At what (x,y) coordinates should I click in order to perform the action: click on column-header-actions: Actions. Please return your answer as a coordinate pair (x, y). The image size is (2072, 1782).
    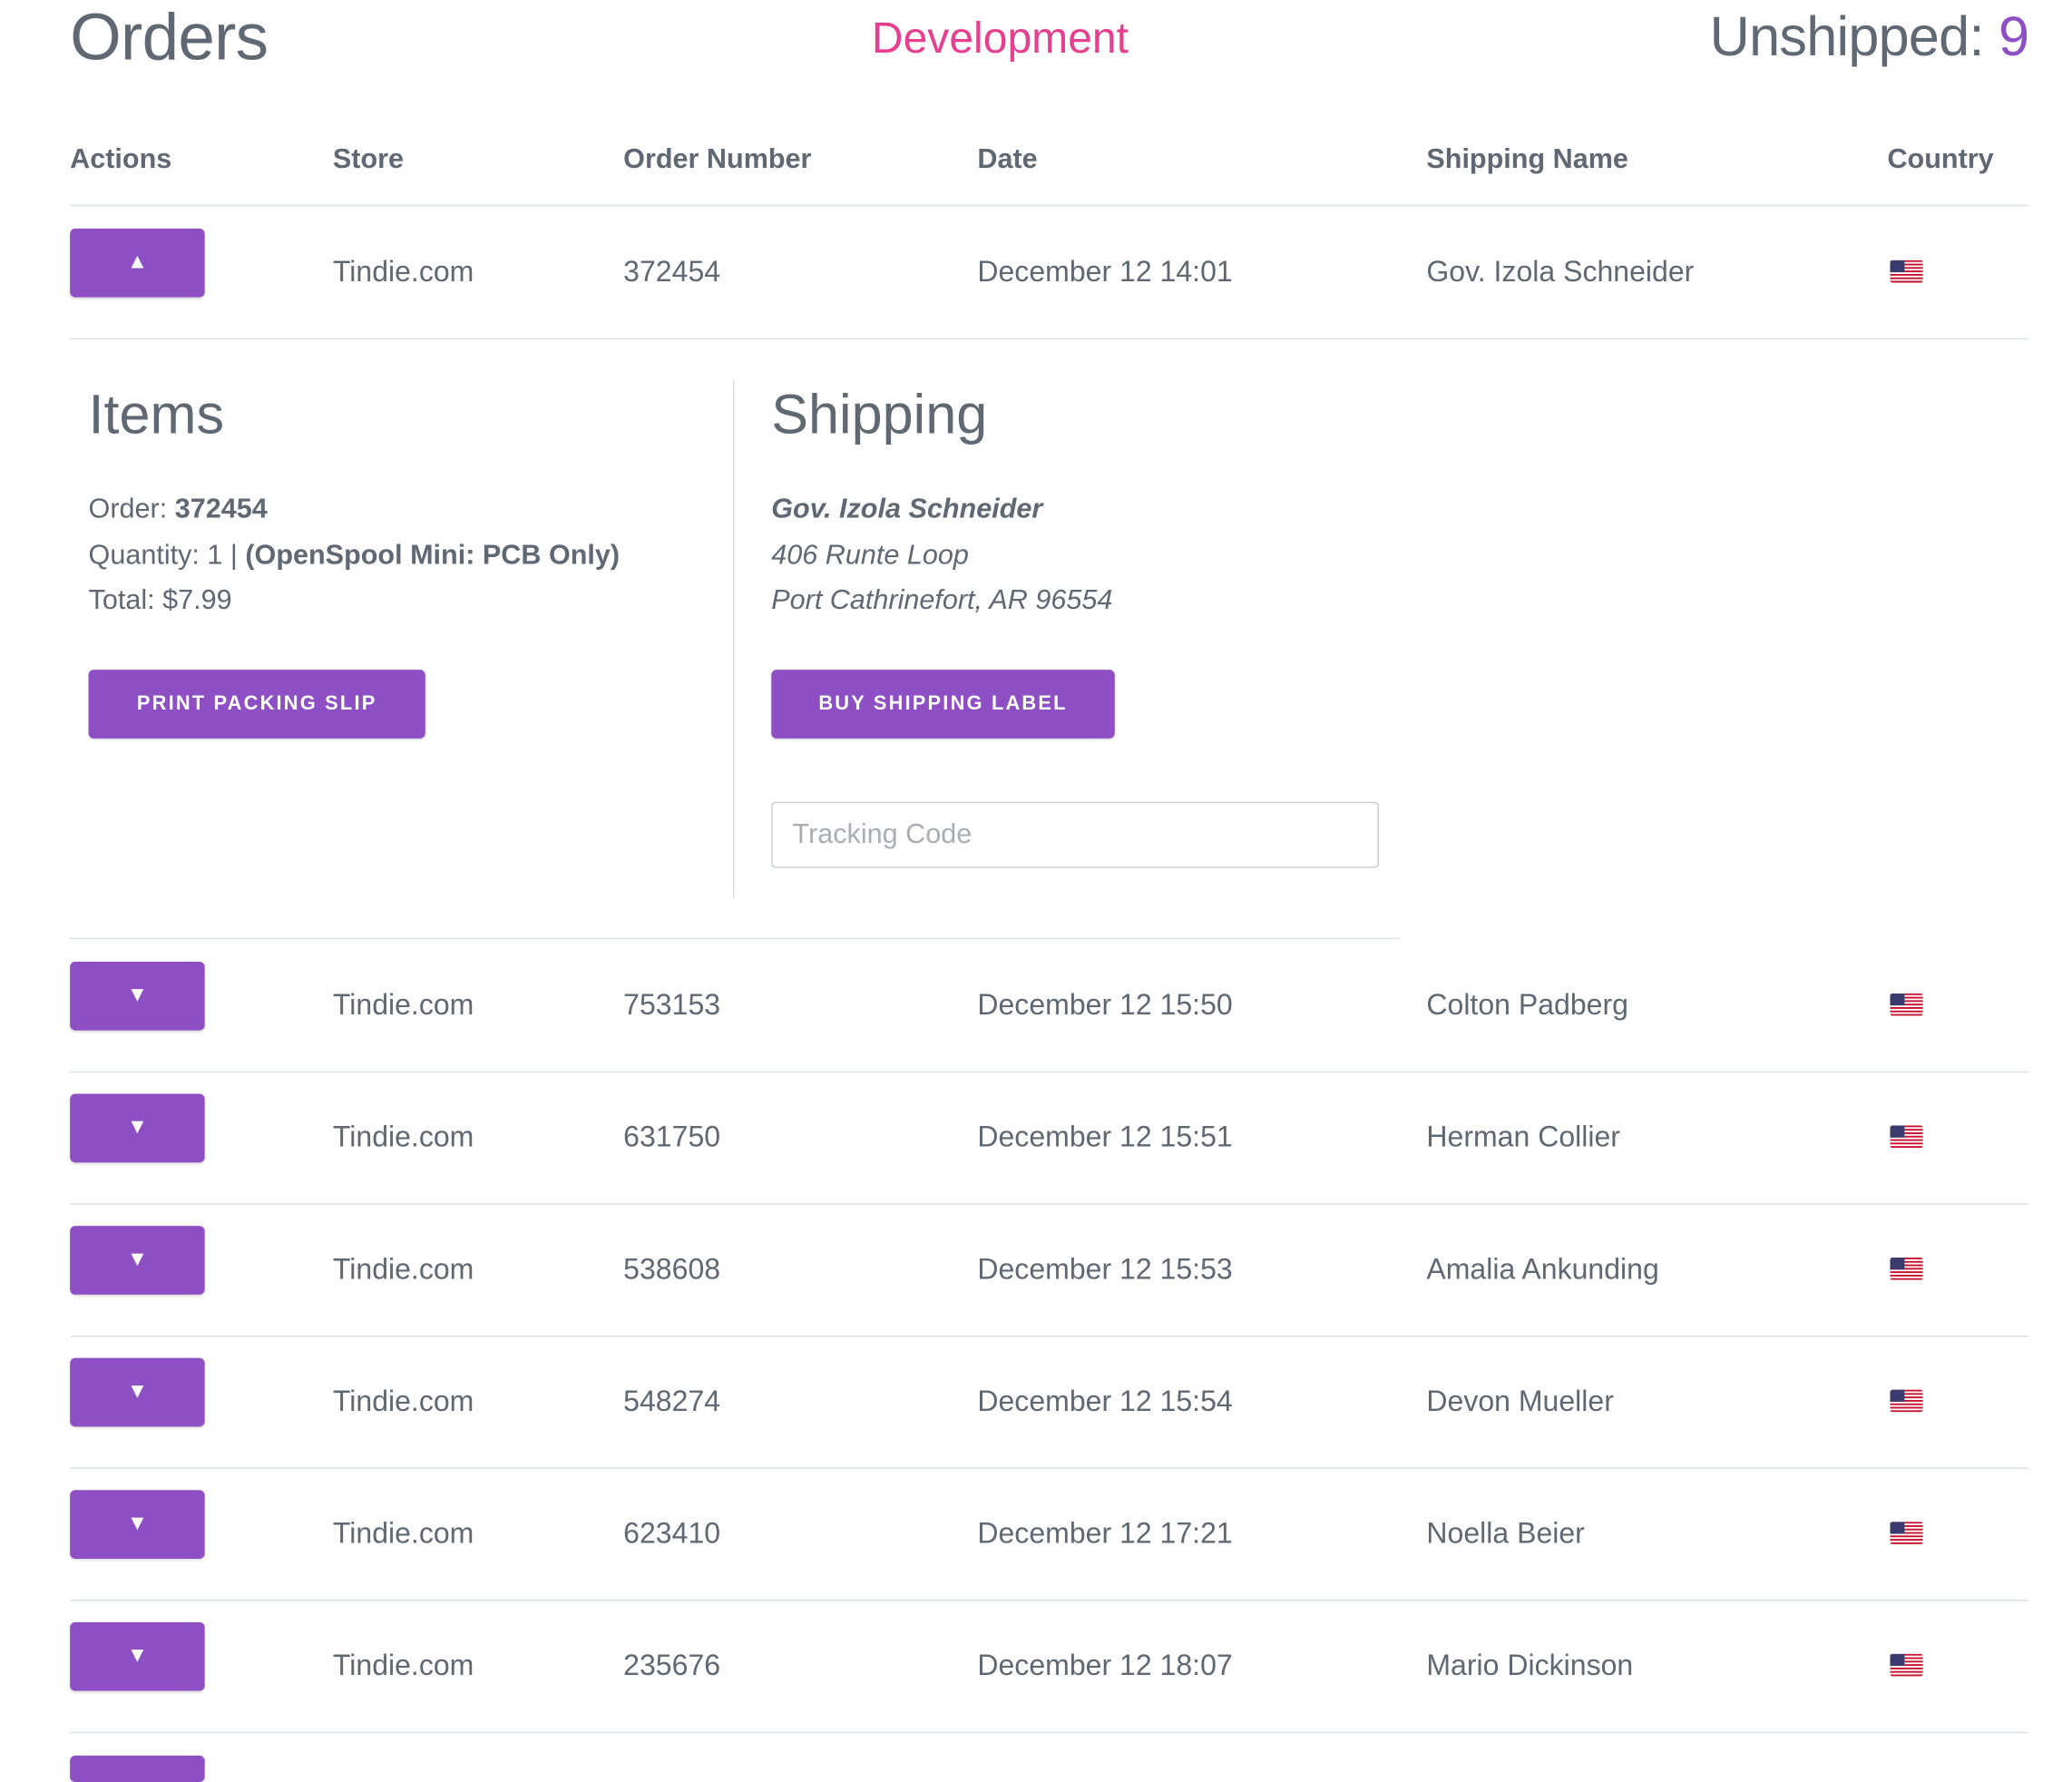
    Looking at the image, I should click on (121, 159).